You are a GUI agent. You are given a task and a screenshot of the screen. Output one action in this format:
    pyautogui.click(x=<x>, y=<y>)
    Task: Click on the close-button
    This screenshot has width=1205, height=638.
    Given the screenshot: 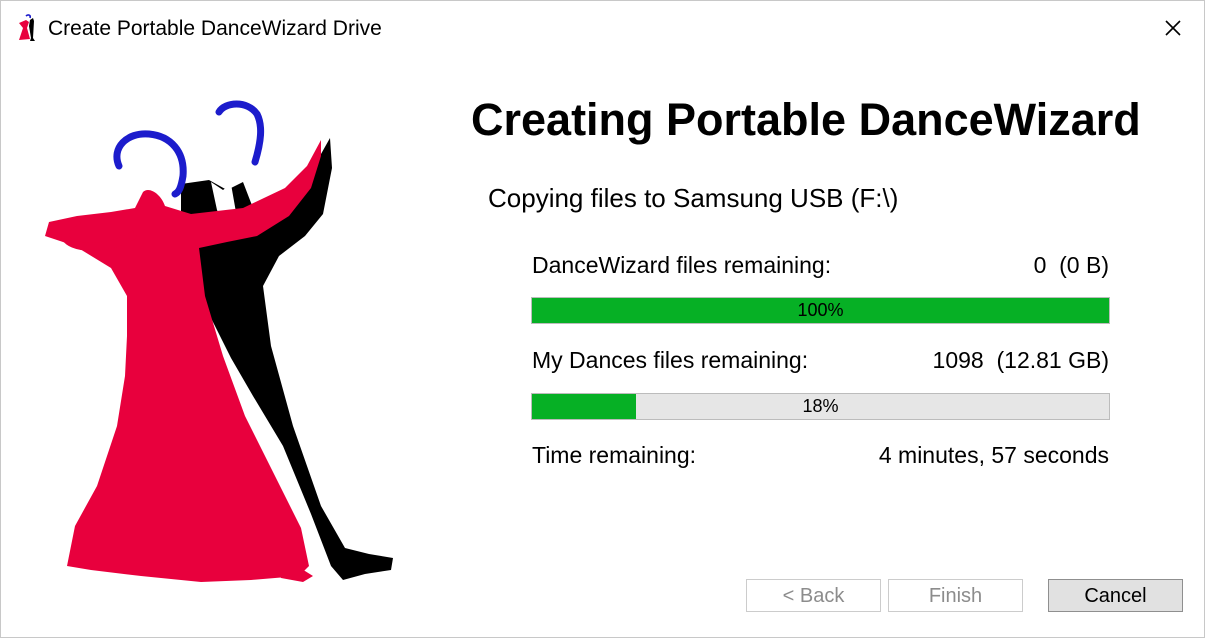 What is the action you would take?
    pyautogui.click(x=1172, y=28)
    